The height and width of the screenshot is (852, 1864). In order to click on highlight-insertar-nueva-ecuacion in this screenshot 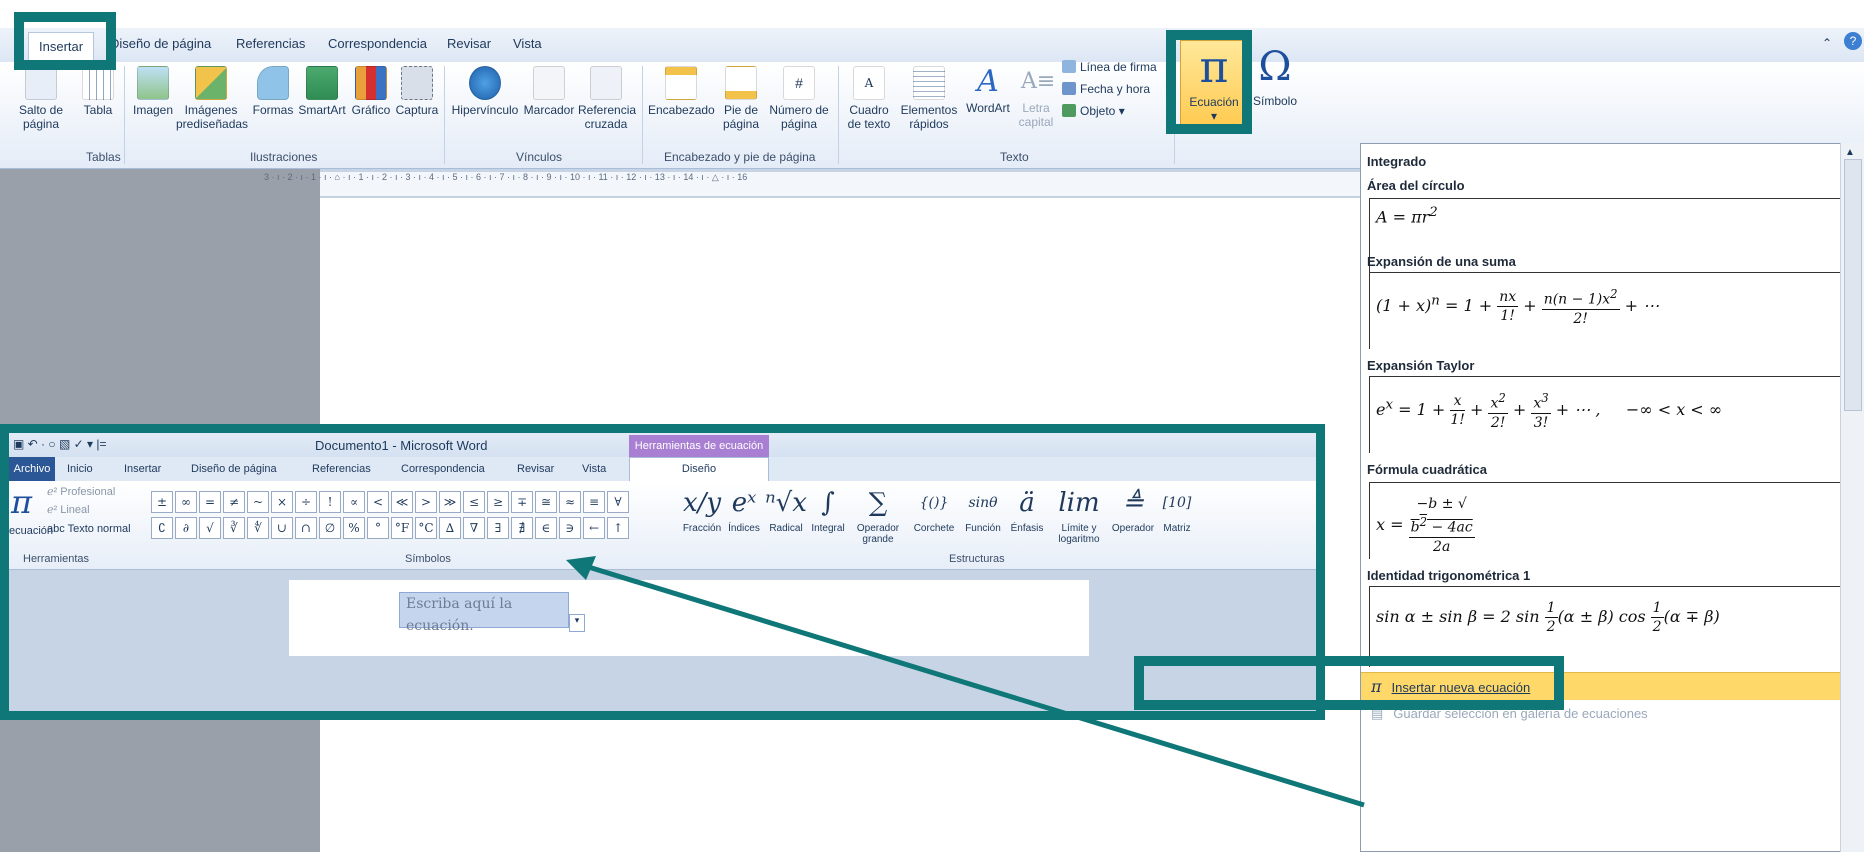, I will do `click(1349, 683)`.